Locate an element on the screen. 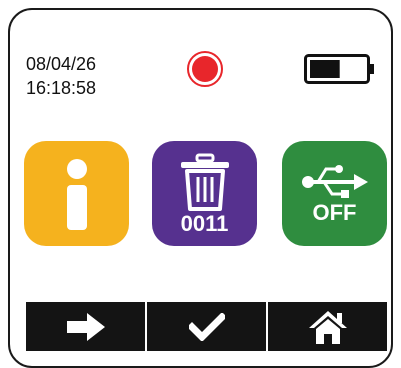 Image resolution: width=401 pixels, height=368 pixels. arrow-right-icon is located at coordinates (85, 326).